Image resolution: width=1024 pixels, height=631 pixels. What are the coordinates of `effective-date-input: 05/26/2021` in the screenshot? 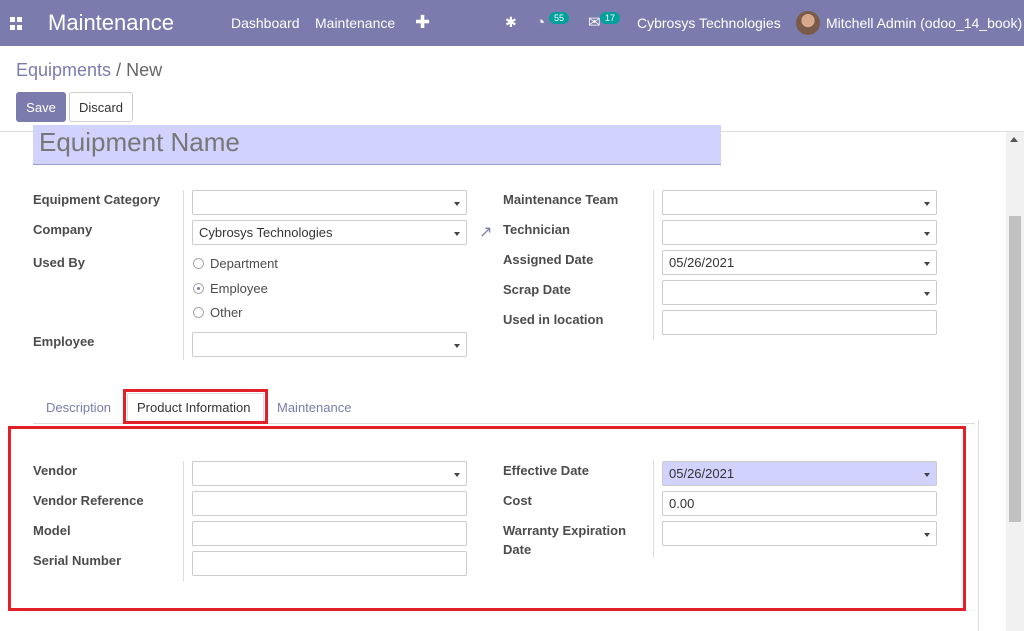 It's located at (799, 473).